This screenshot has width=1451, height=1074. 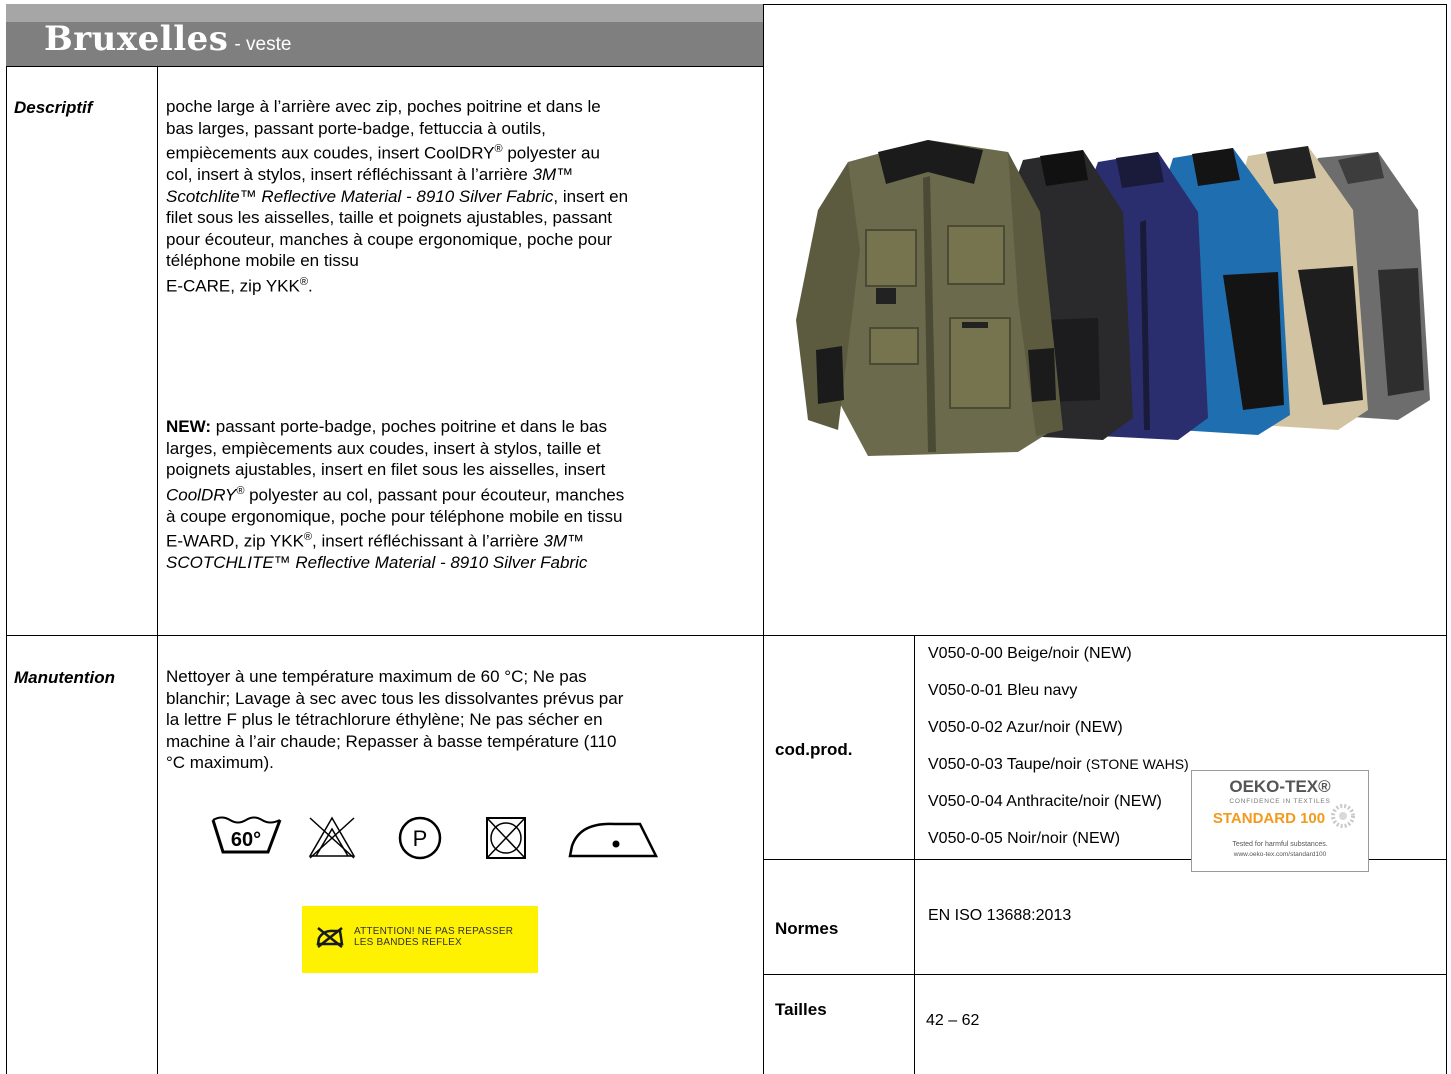 What do you see at coordinates (65, 677) in the screenshot?
I see `manutention-label: Manutention` at bounding box center [65, 677].